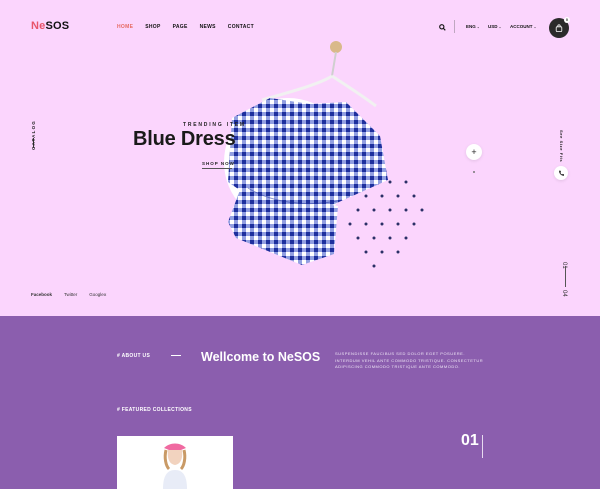 Image resolution: width=600 pixels, height=489 pixels. I want to click on header-divider, so click(454, 26).